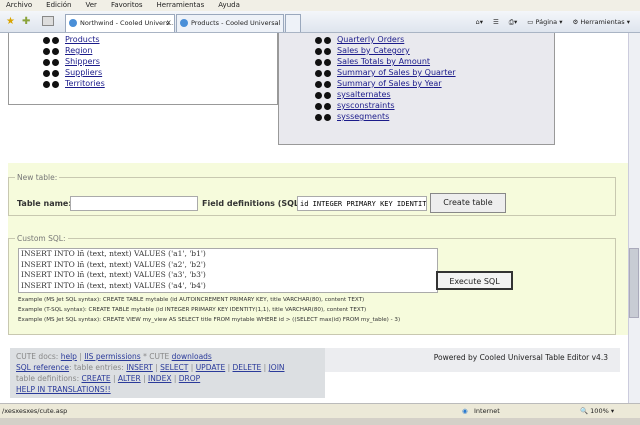  I want to click on close-tab-icon: X, so click(169, 23).